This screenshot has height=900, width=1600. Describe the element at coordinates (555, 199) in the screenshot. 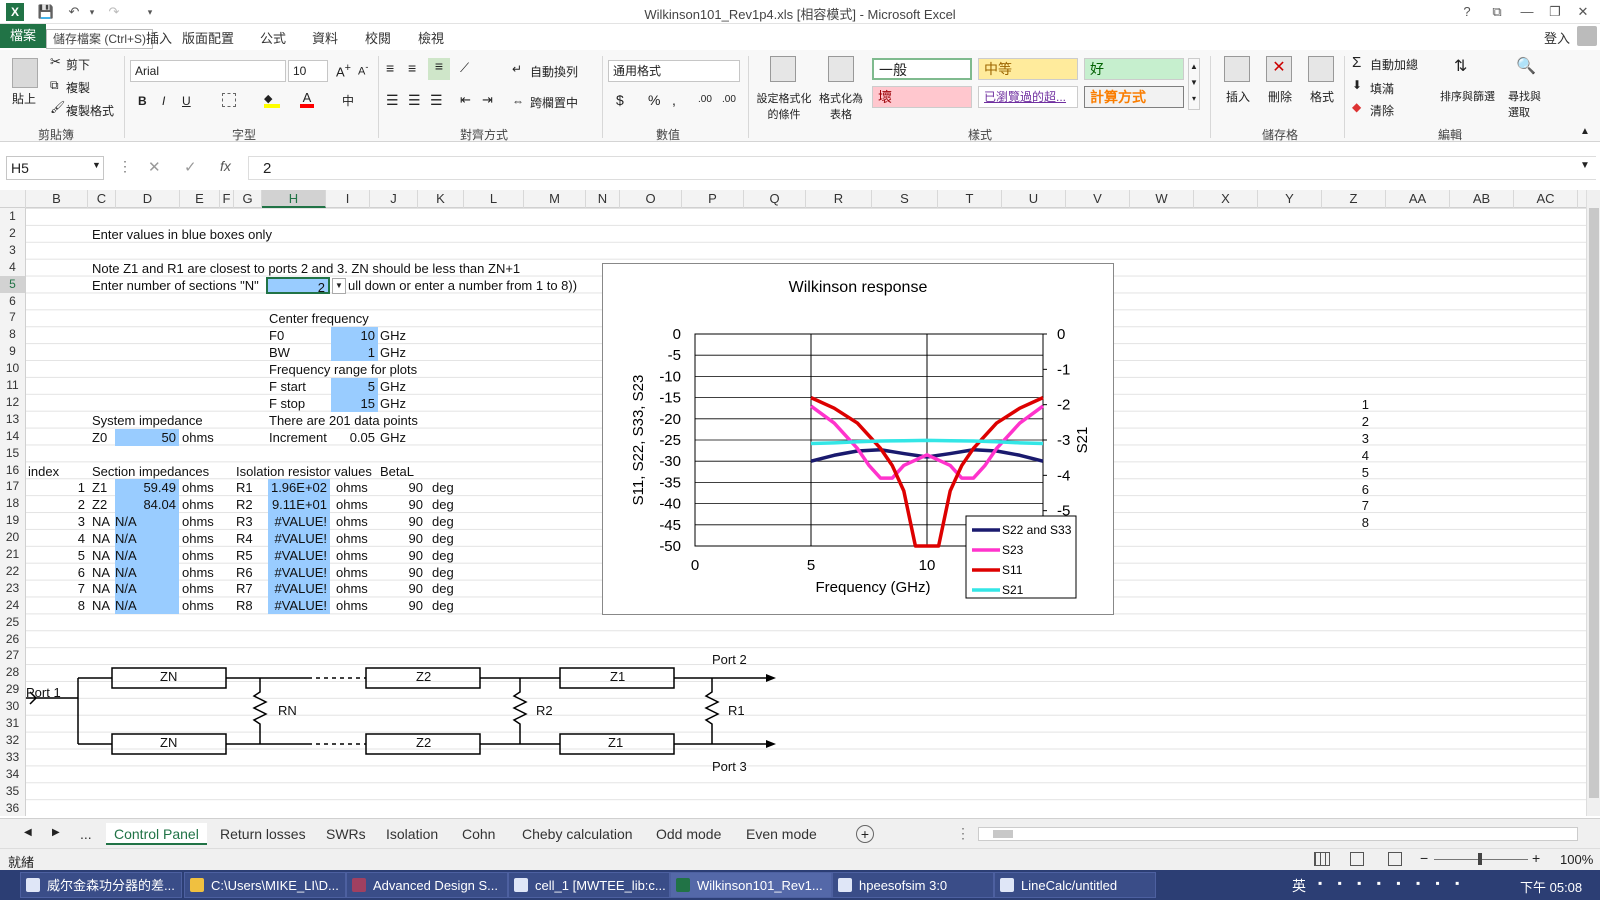

I see `column-header-m: M` at that location.